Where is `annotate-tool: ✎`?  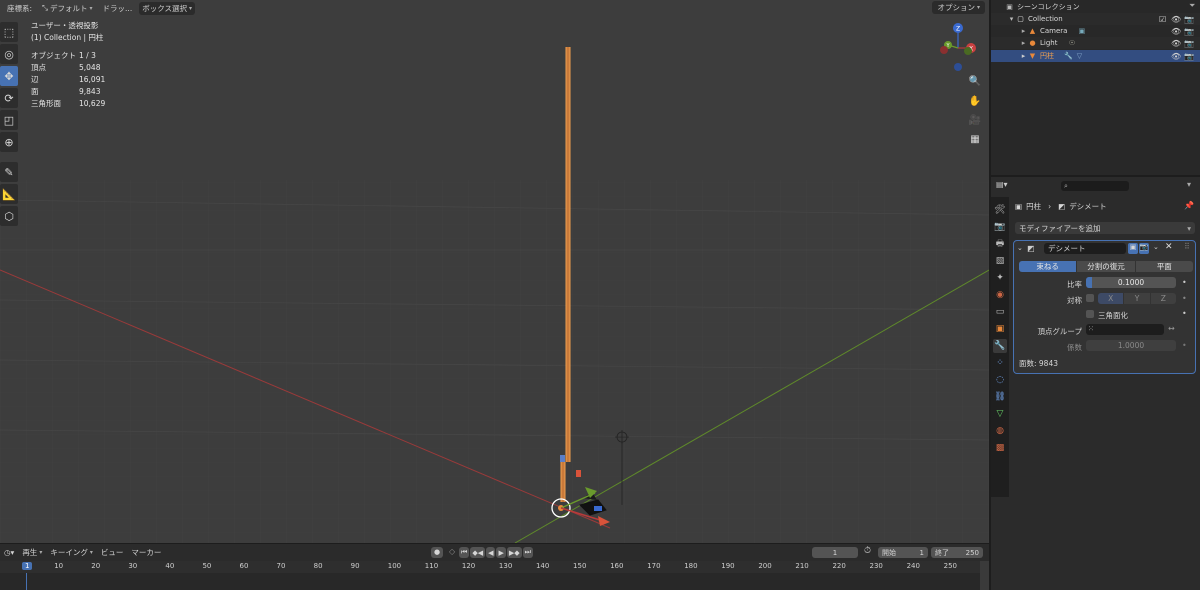
annotate-tool: ✎ is located at coordinates (9, 172).